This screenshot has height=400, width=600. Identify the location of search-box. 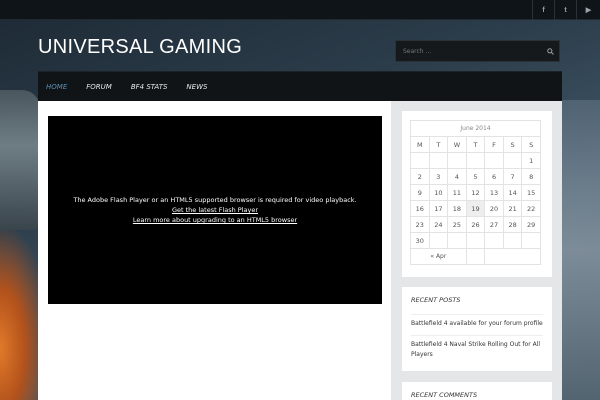
(477, 51).